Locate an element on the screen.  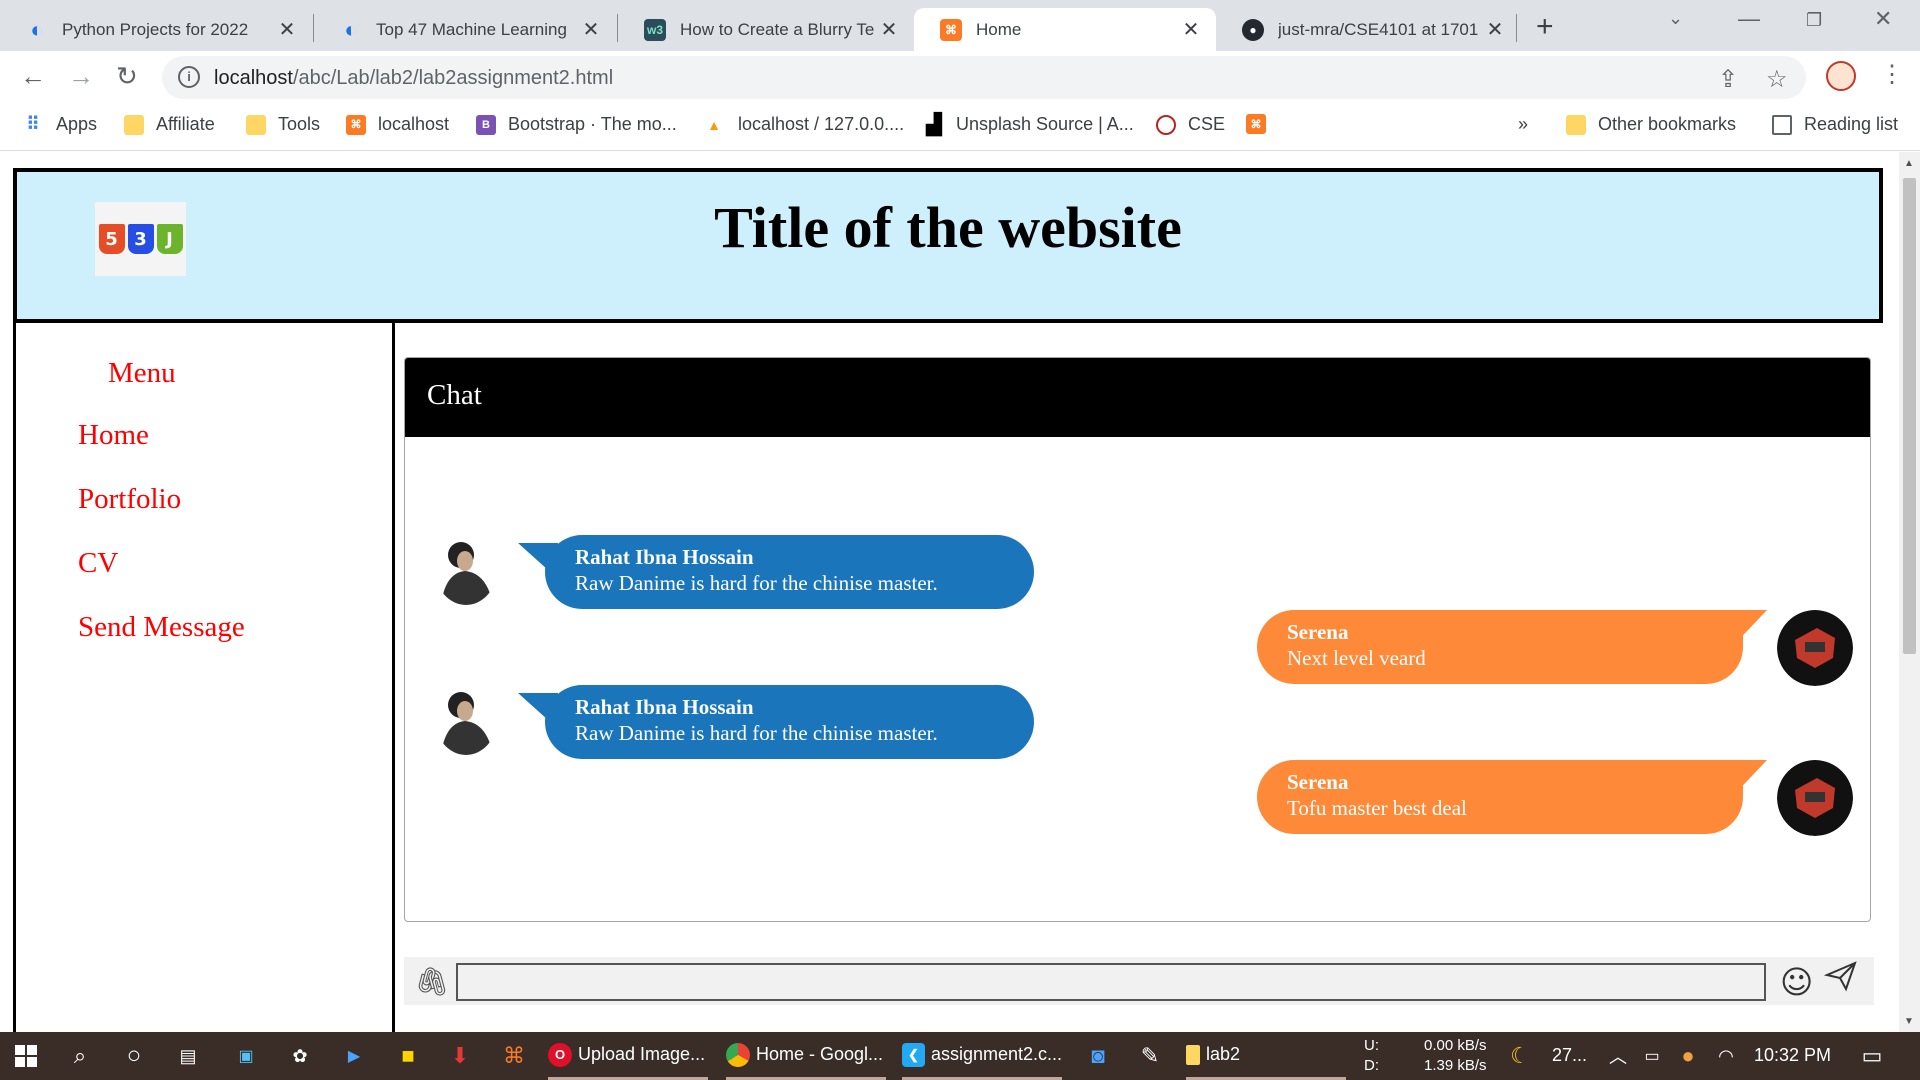
user-avatar is located at coordinates (1815, 798).